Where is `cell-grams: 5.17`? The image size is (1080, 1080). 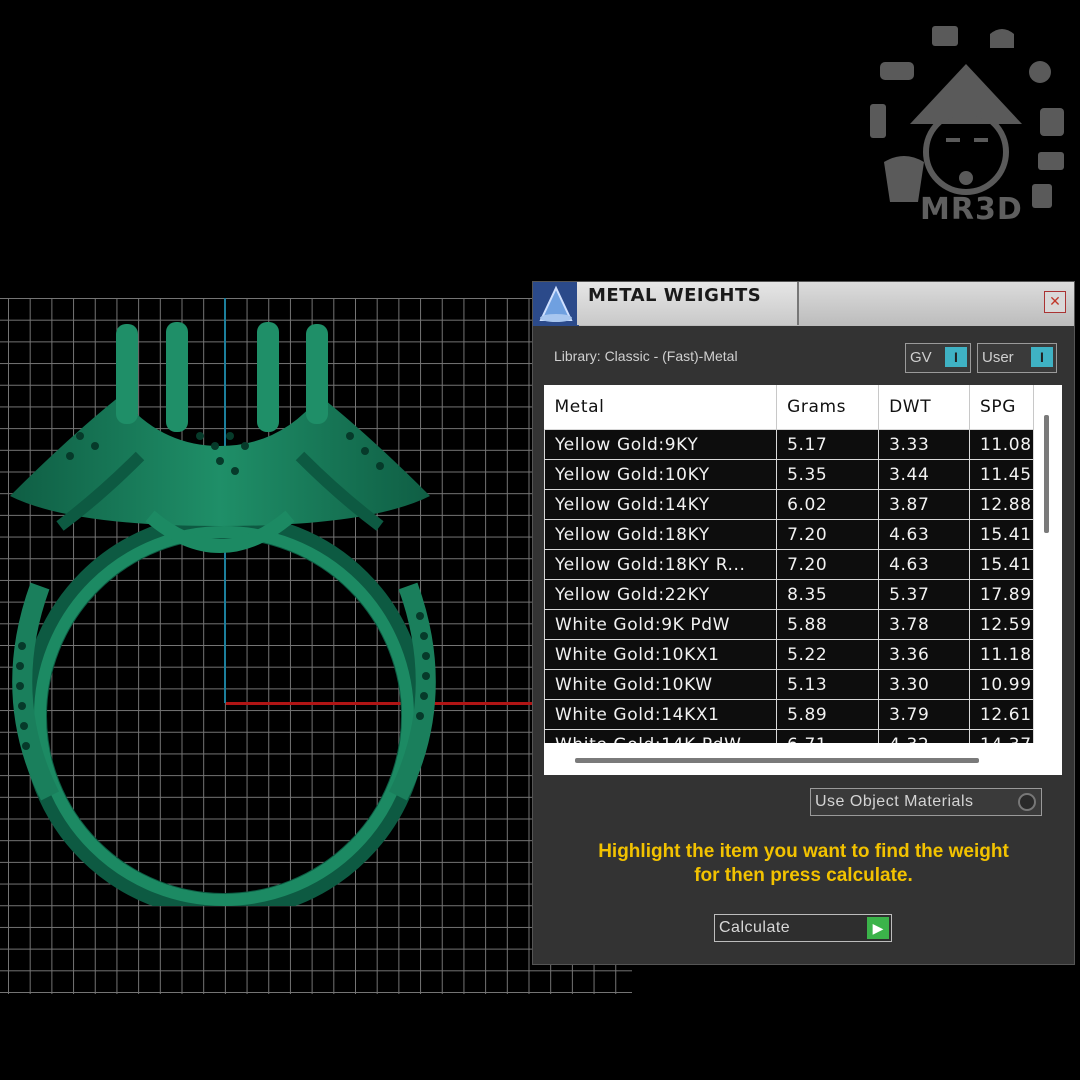 cell-grams: 5.17 is located at coordinates (828, 444).